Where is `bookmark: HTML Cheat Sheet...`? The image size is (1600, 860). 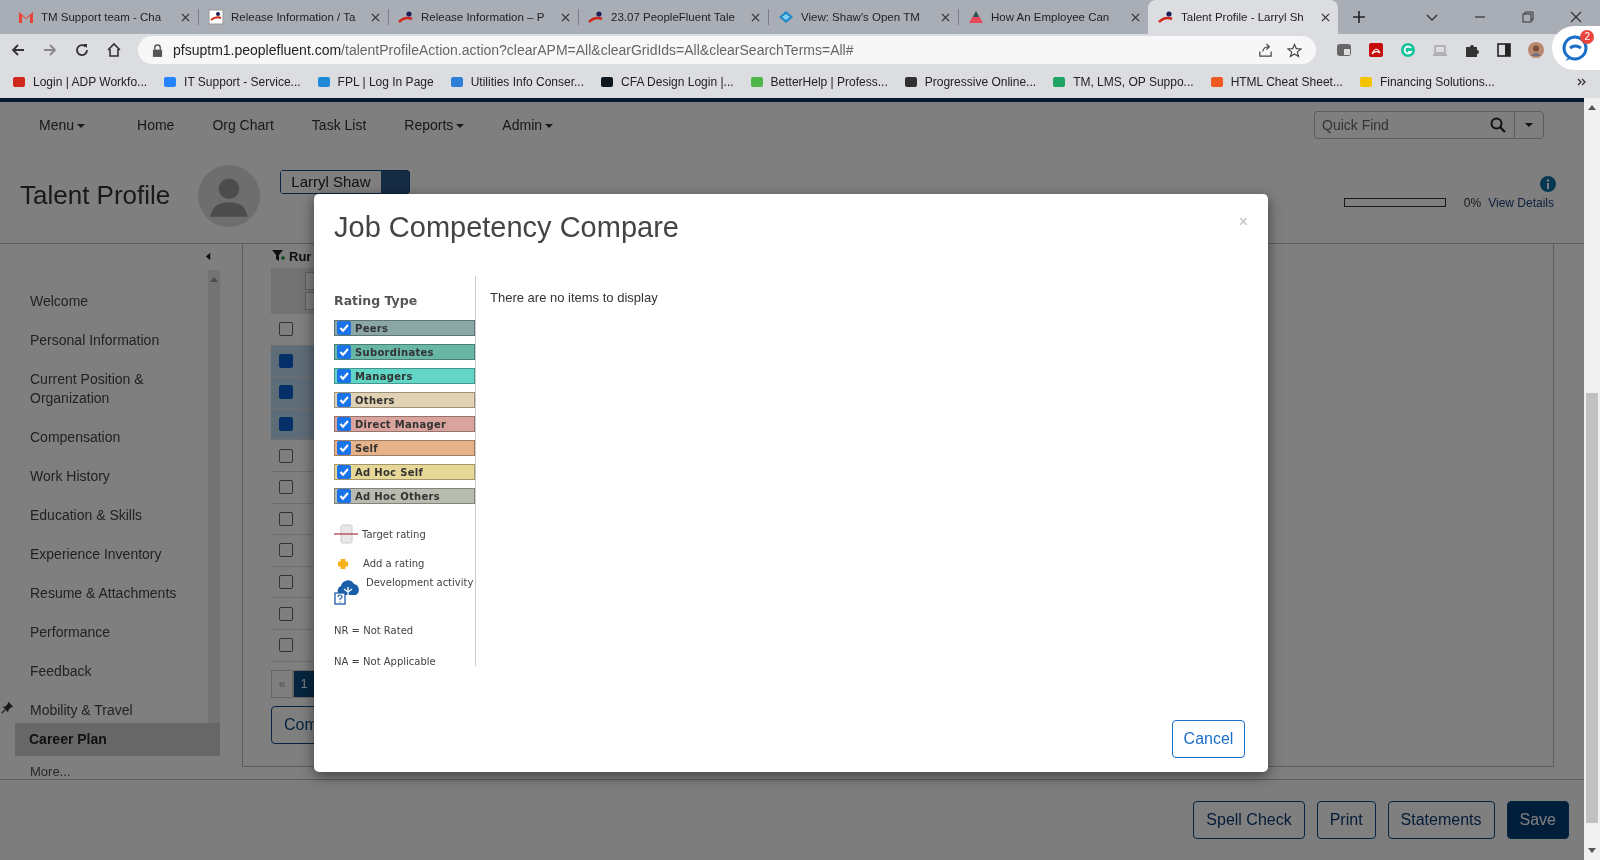
bookmark: HTML Cheat Sheet... is located at coordinates (1276, 82).